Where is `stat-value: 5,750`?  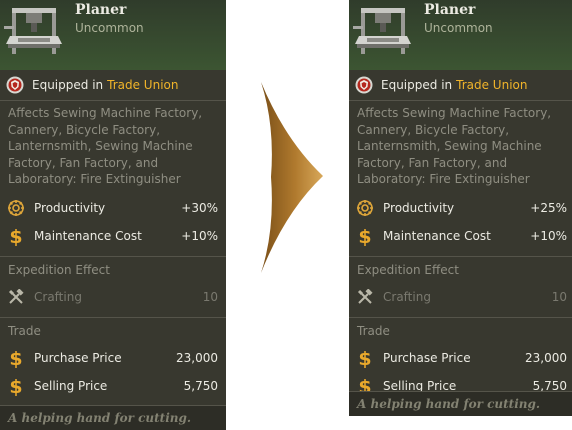 stat-value: 5,750 is located at coordinates (200, 385).